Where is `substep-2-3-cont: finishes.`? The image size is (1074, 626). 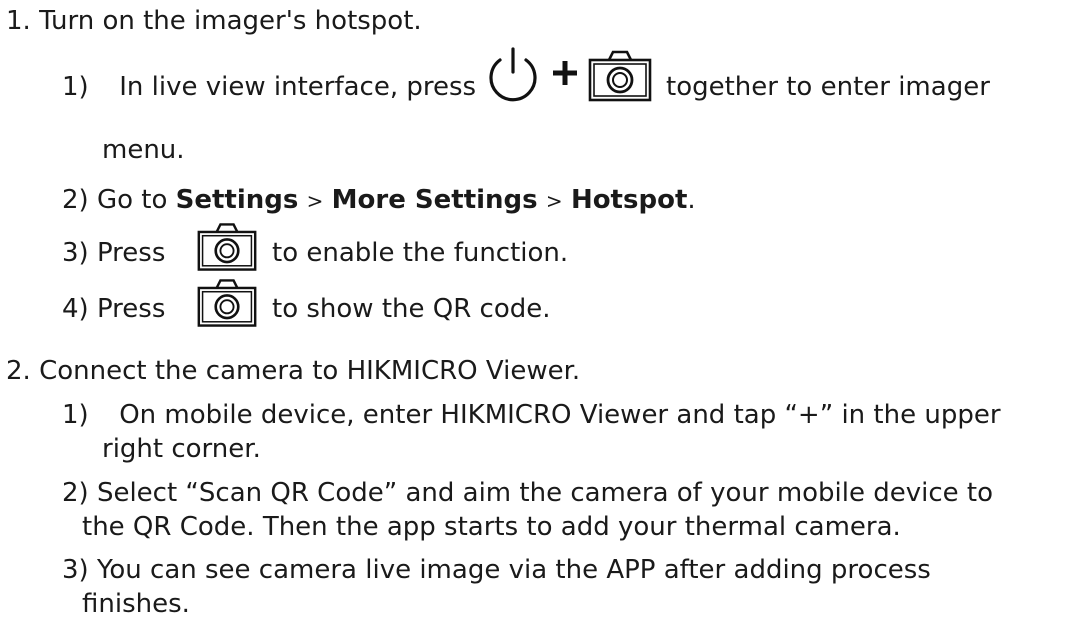
substep-2-3-cont: finishes. is located at coordinates (136, 604).